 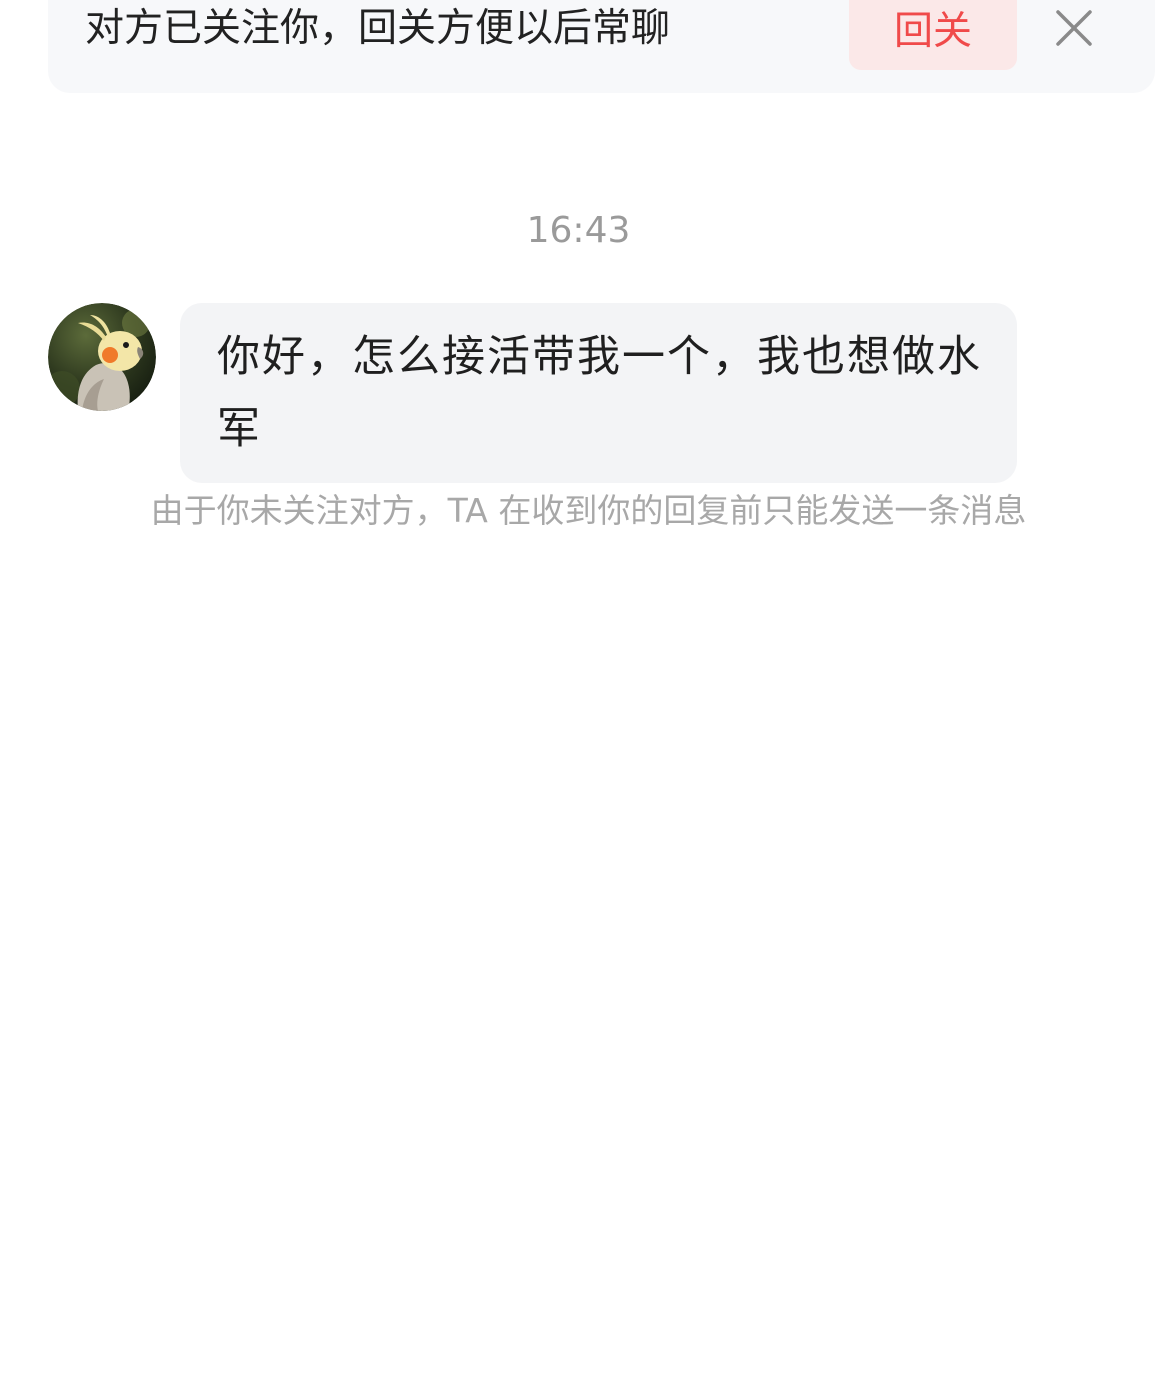 I want to click on close-banner-button, so click(x=1074, y=28).